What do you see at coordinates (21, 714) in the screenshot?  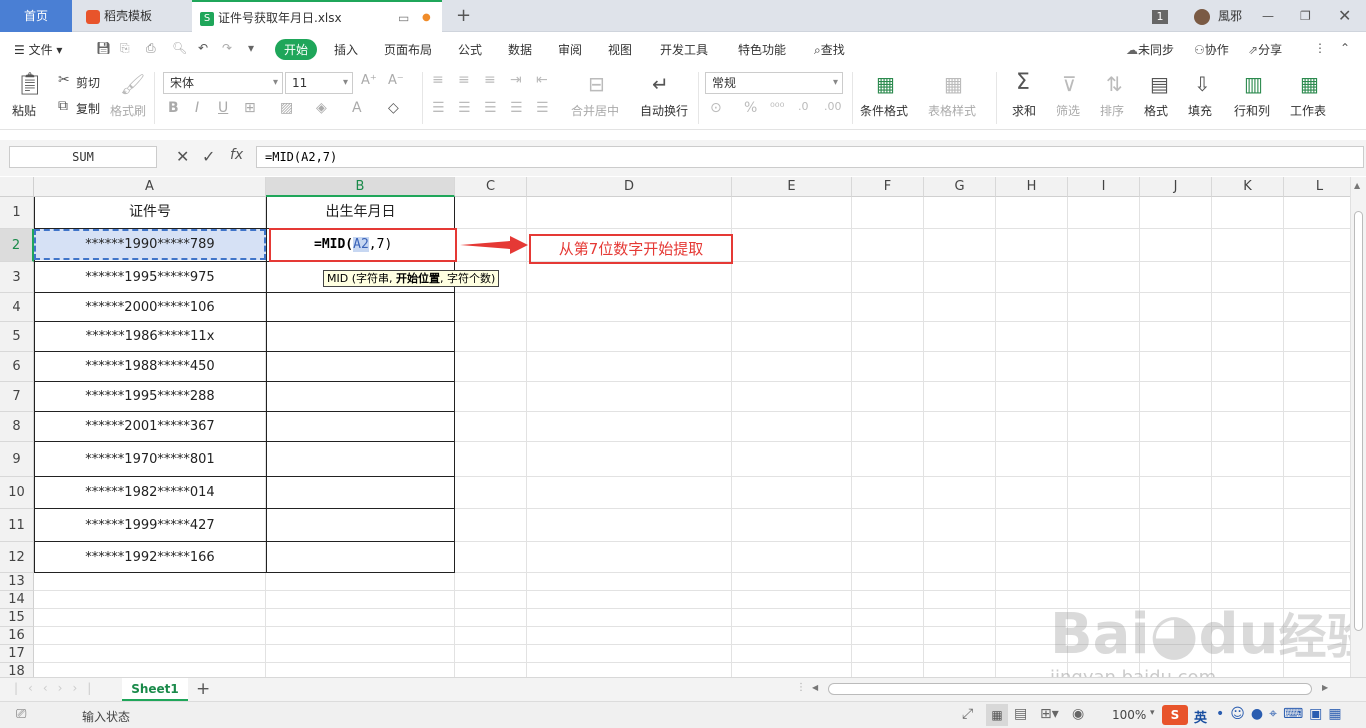 I see `macro-icon: ⎚` at bounding box center [21, 714].